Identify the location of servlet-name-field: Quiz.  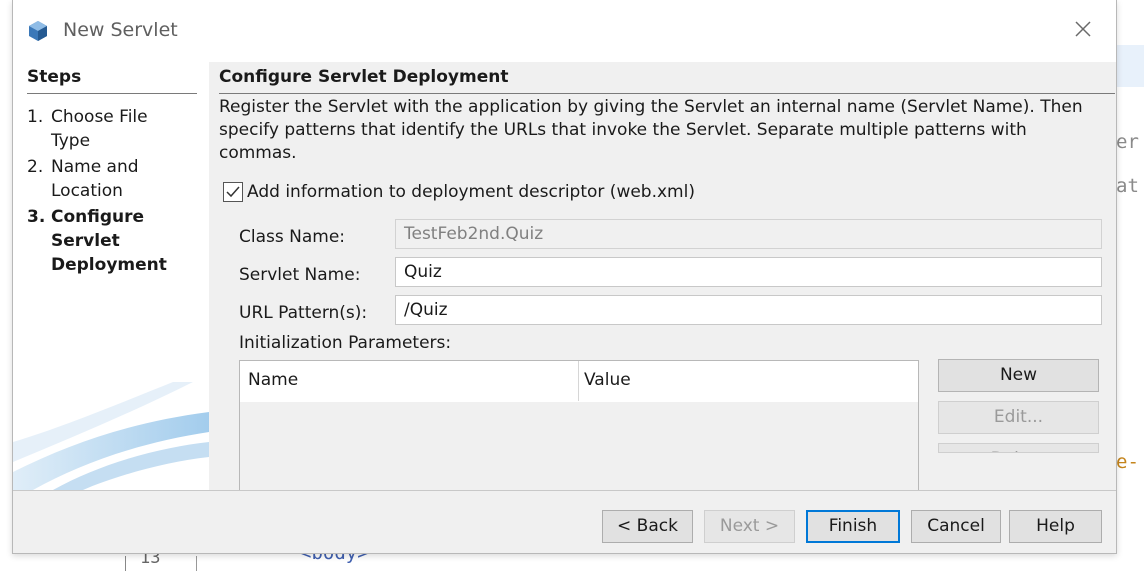
(748, 272).